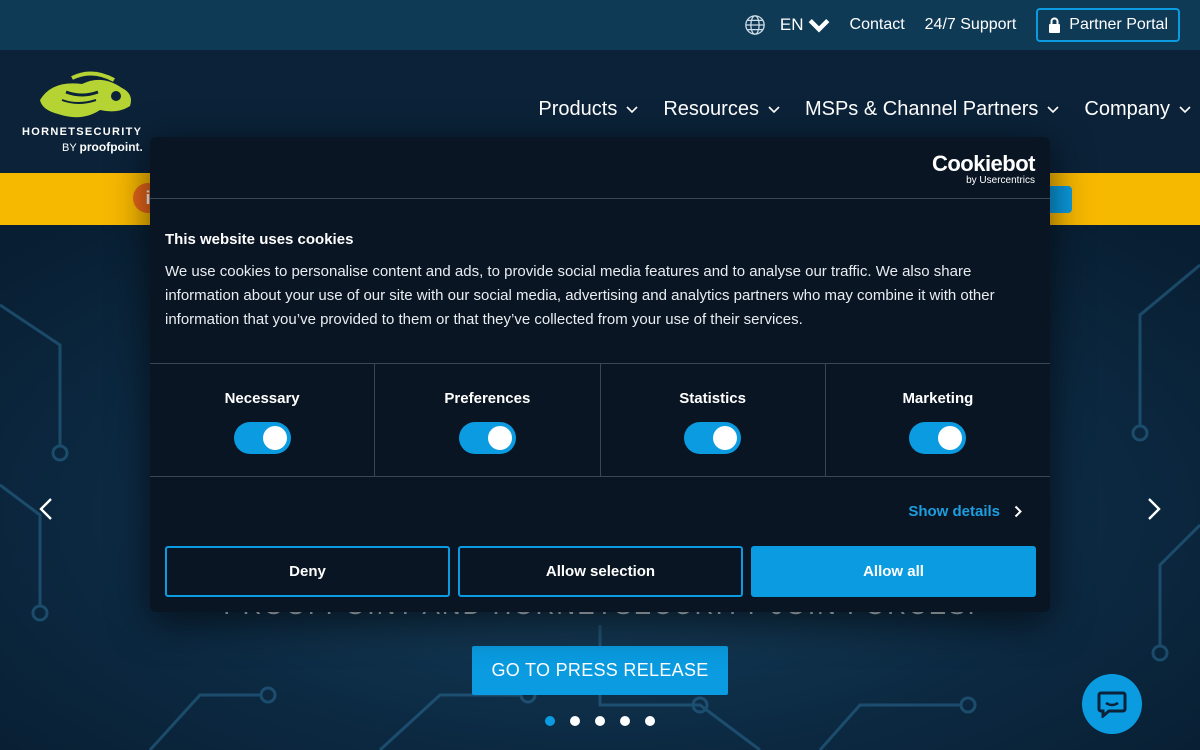  Describe the element at coordinates (600, 25) in the screenshot. I see `top-utility-bar: EN Contact 24/7 Support Partner Portal` at that location.